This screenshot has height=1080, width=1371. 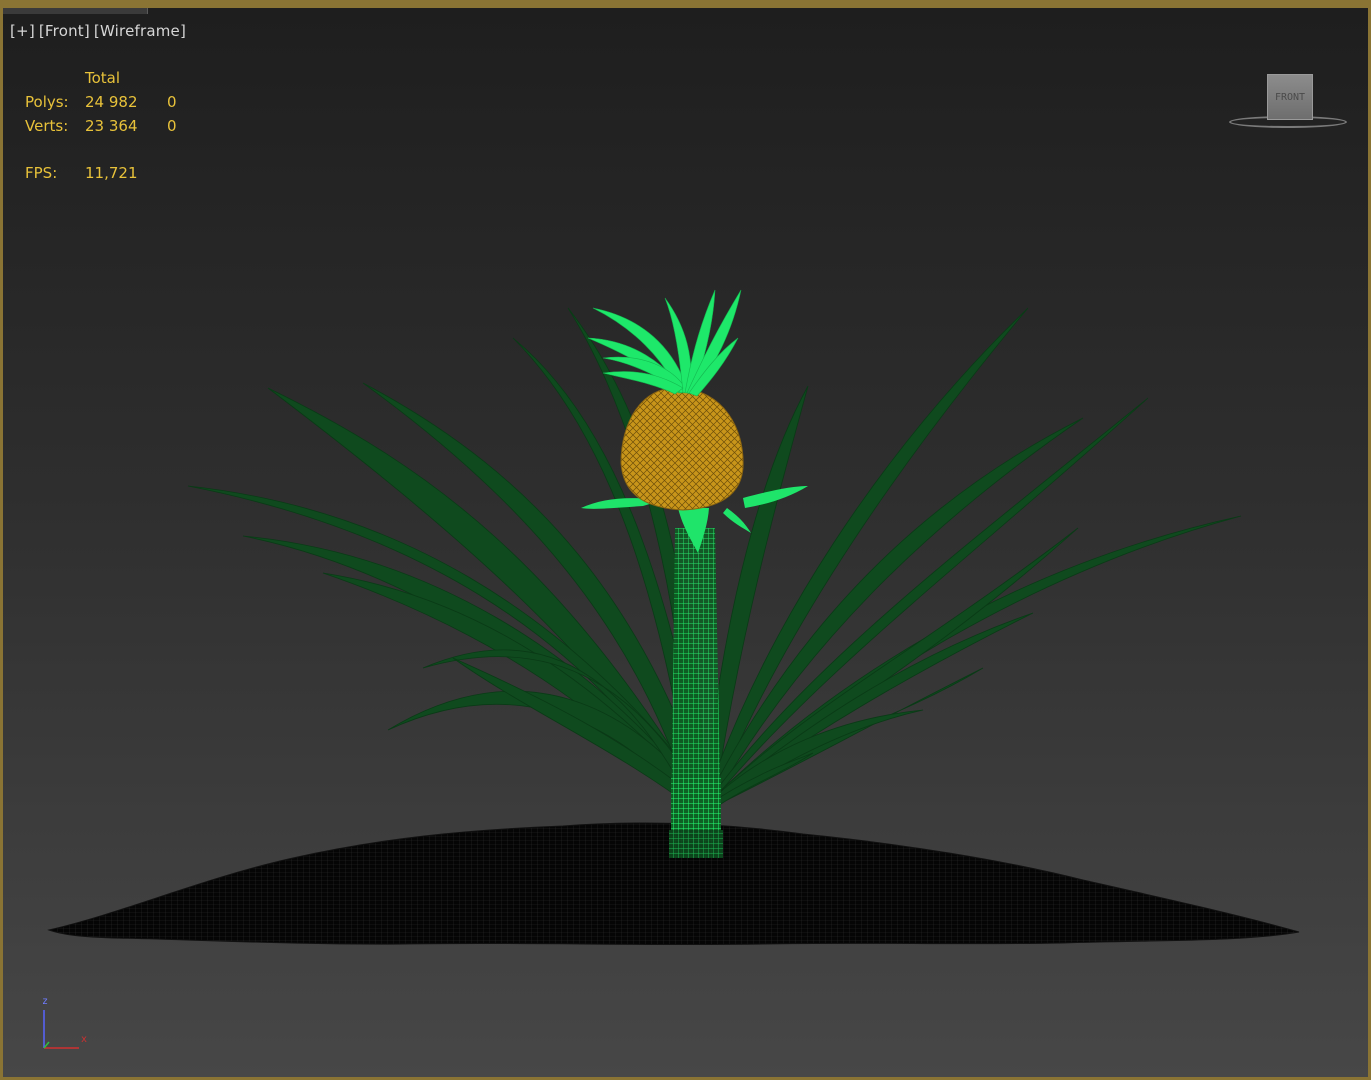 I want to click on axis-tripod-icon, so click(x=61, y=1029).